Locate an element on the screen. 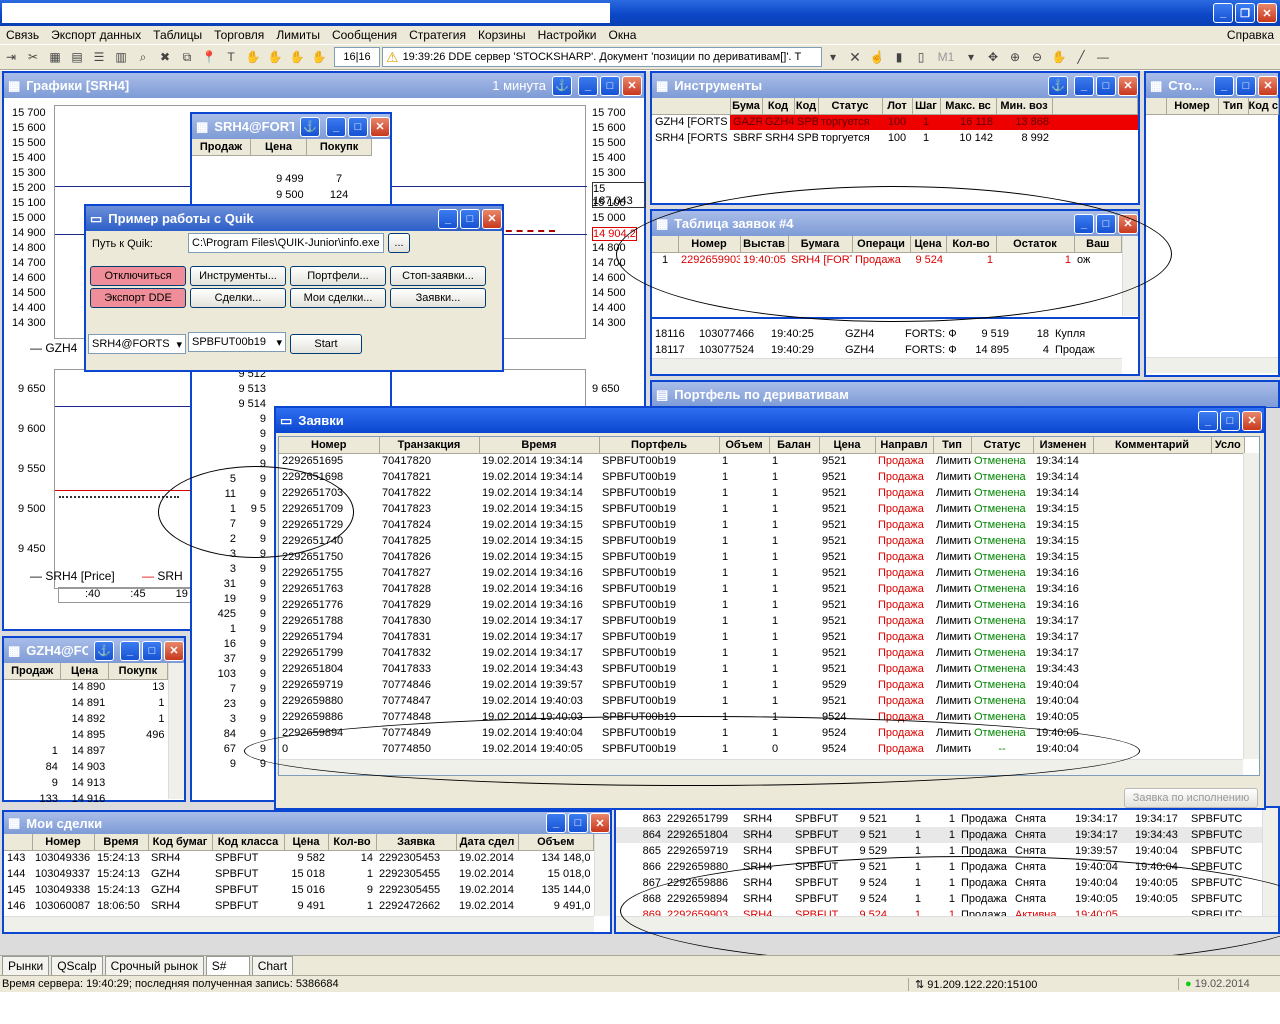 This screenshot has width=1280, height=1024. col-header: Портфель is located at coordinates (659, 445).